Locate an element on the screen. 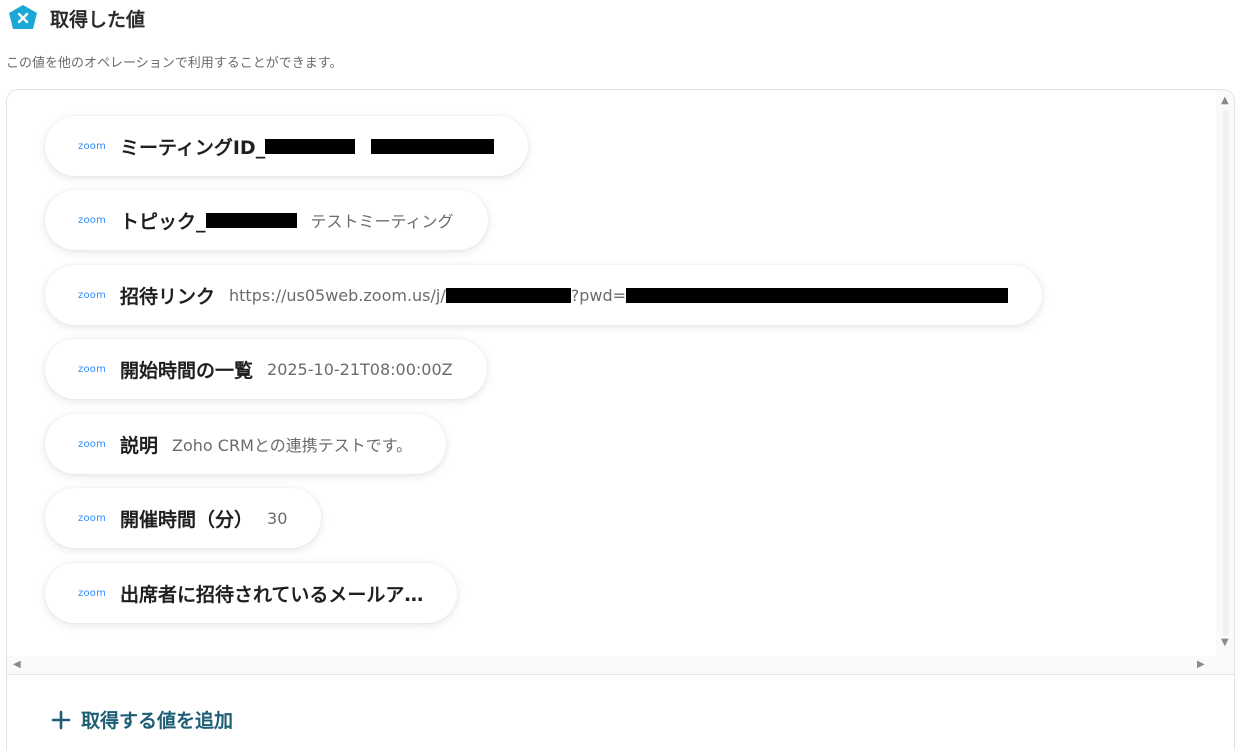  add-value-button: 取得する値を追加 is located at coordinates (142, 719).